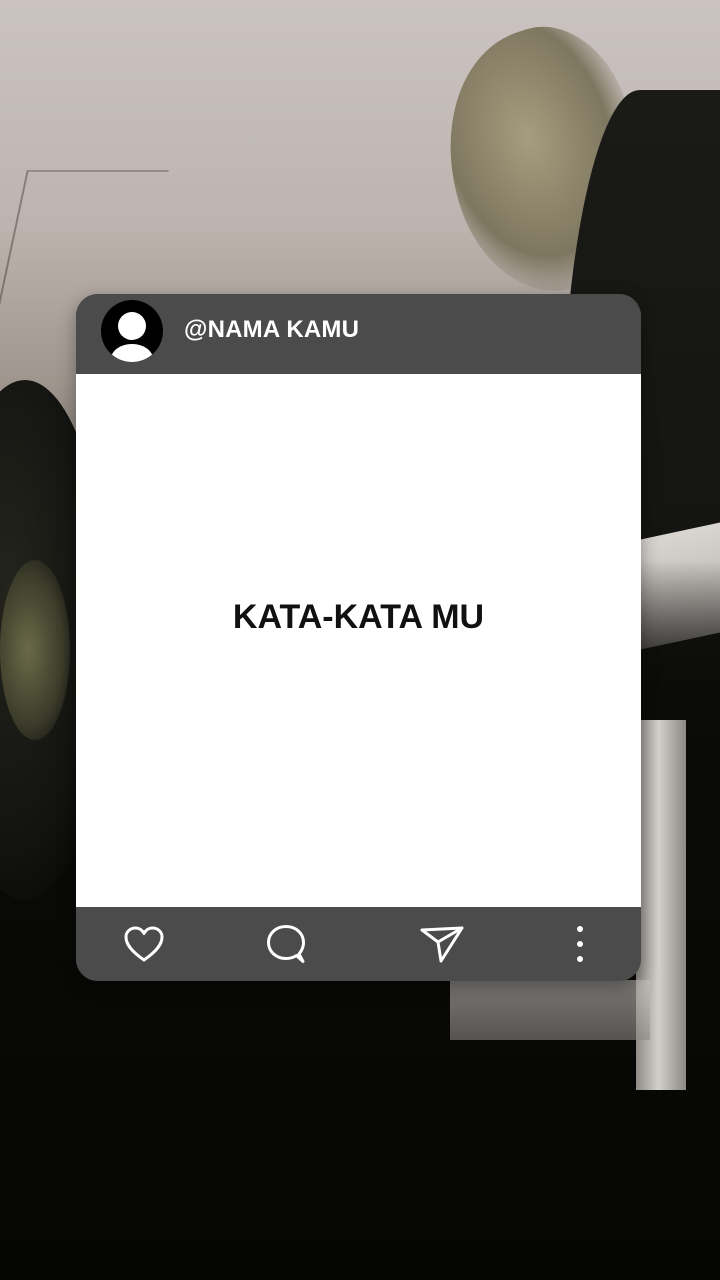 The image size is (720, 1280). What do you see at coordinates (358, 944) in the screenshot?
I see `post-actions-bar` at bounding box center [358, 944].